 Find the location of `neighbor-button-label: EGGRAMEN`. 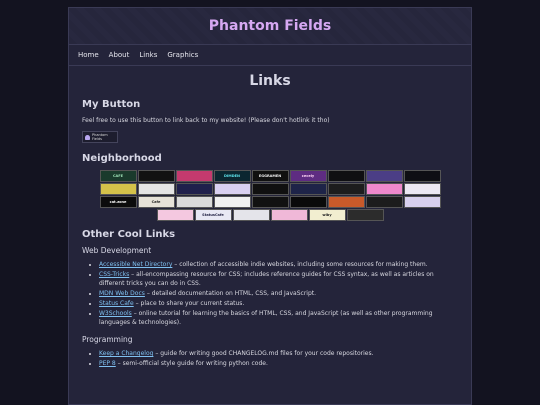

neighbor-button-label: EGGRAMEN is located at coordinates (270, 176).